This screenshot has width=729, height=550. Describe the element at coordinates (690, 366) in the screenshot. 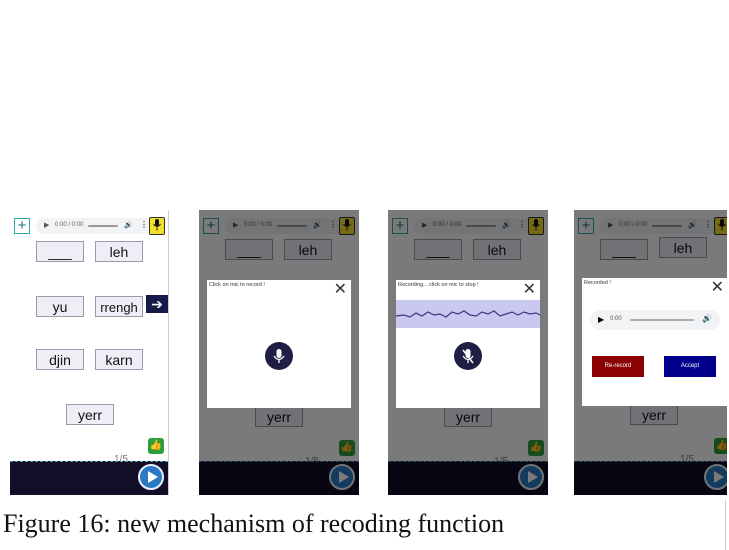

I see `accept-button: Accept` at that location.